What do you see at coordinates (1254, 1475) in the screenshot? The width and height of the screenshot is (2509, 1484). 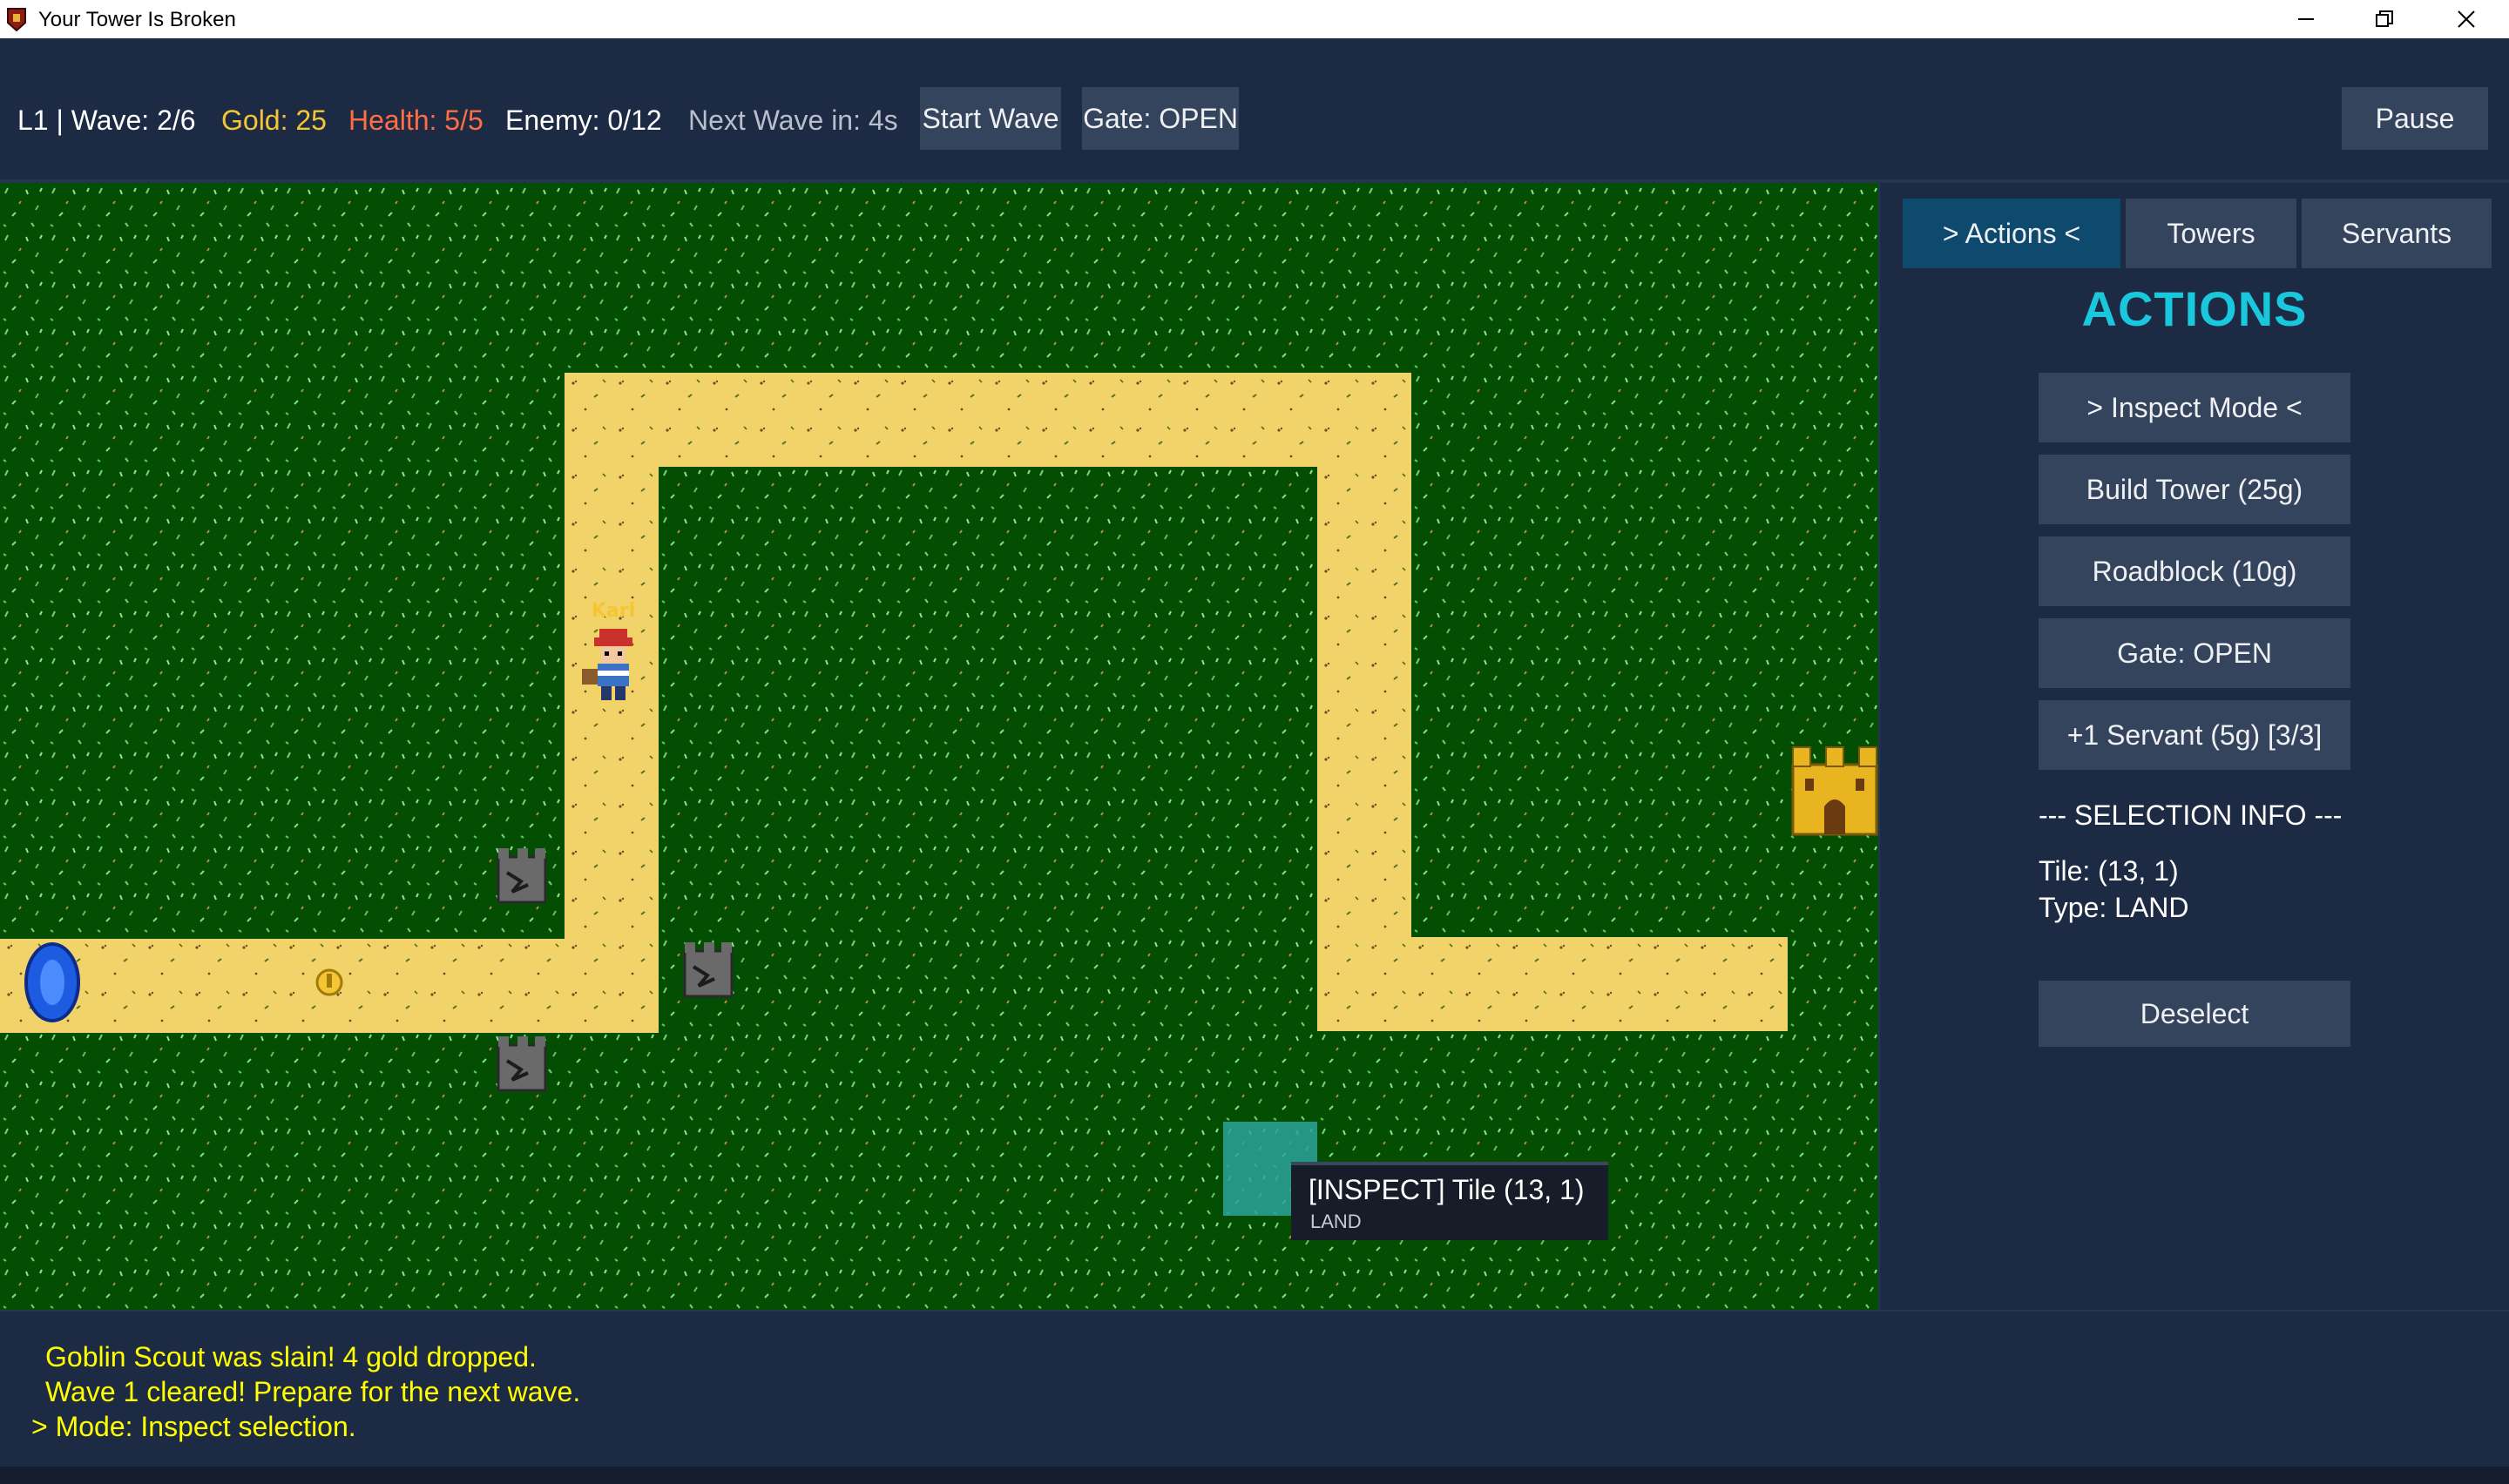 I see `bottom-strip` at bounding box center [1254, 1475].